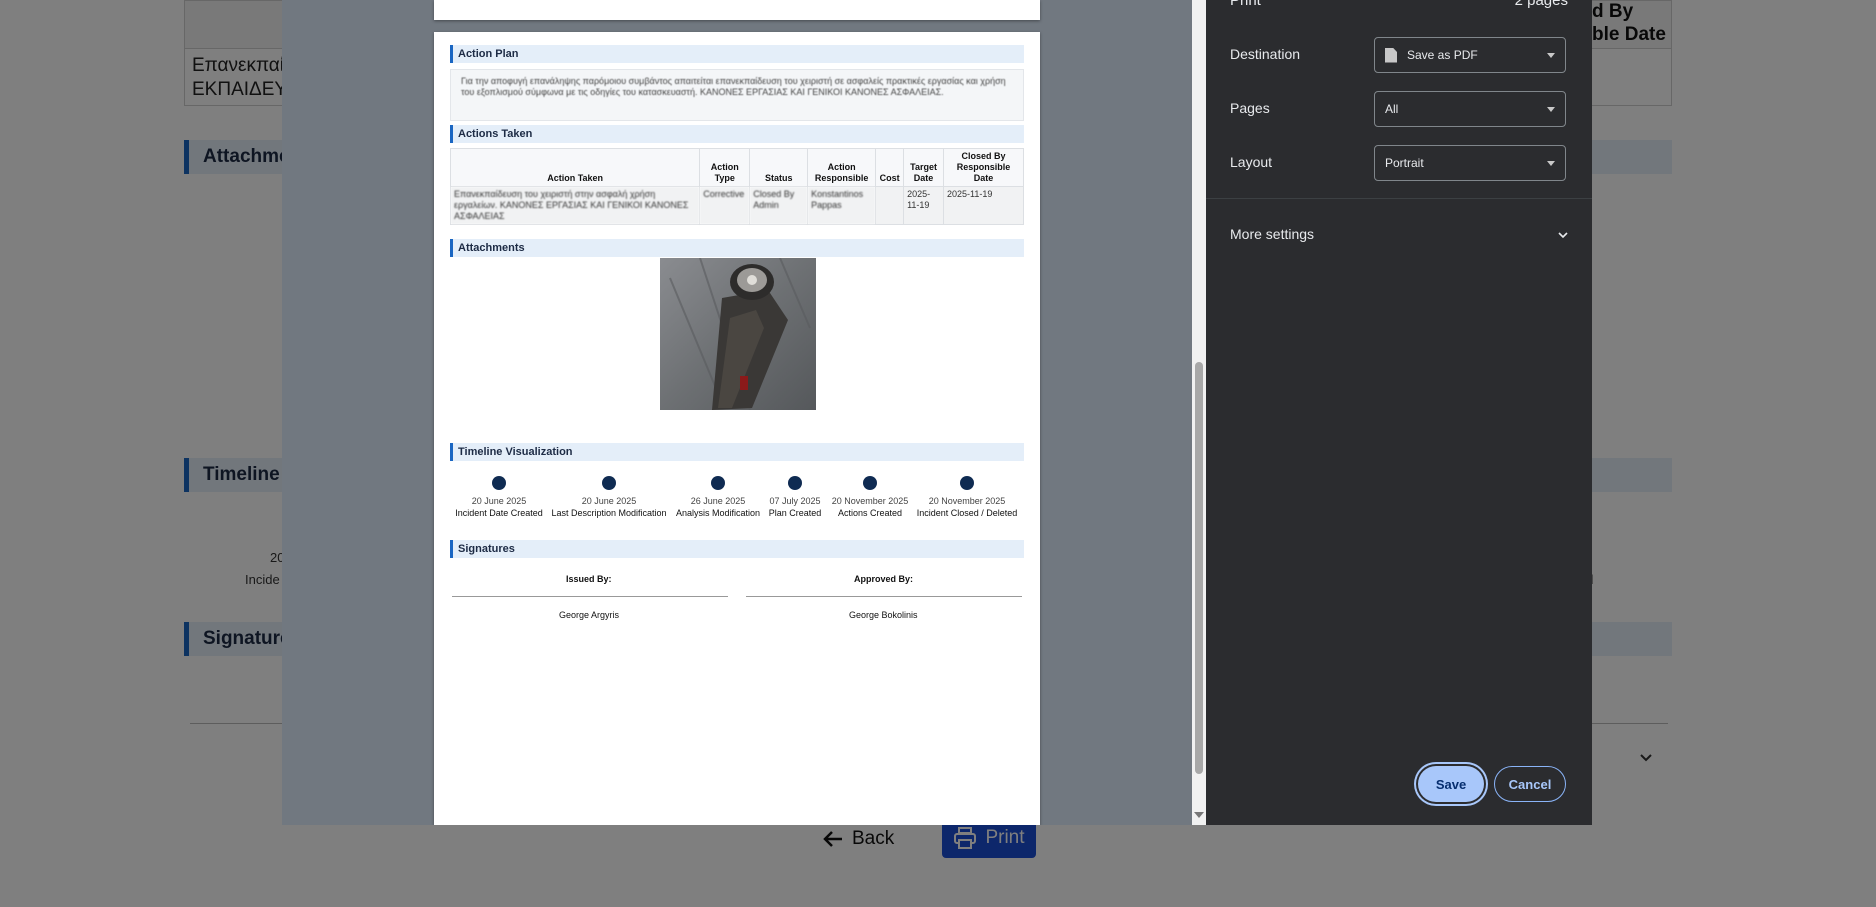 The height and width of the screenshot is (907, 1876). I want to click on cell-status: Closed By Admin, so click(779, 205).